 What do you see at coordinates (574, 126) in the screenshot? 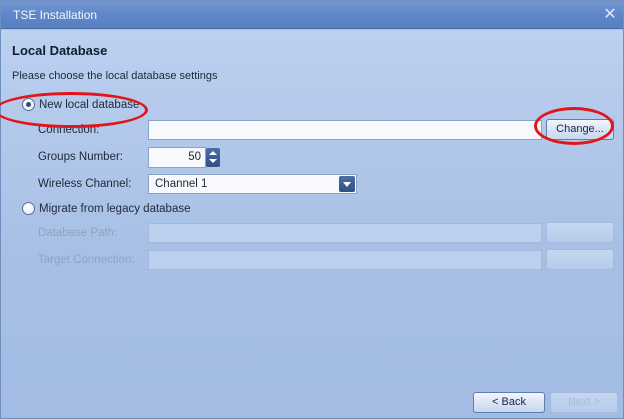
I see `highlight-ellipse-change` at bounding box center [574, 126].